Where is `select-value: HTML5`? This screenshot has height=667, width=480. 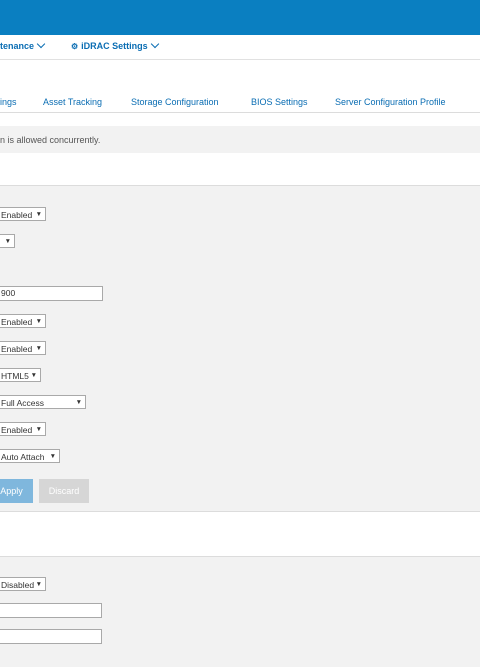
select-value: HTML5 is located at coordinates (15, 376).